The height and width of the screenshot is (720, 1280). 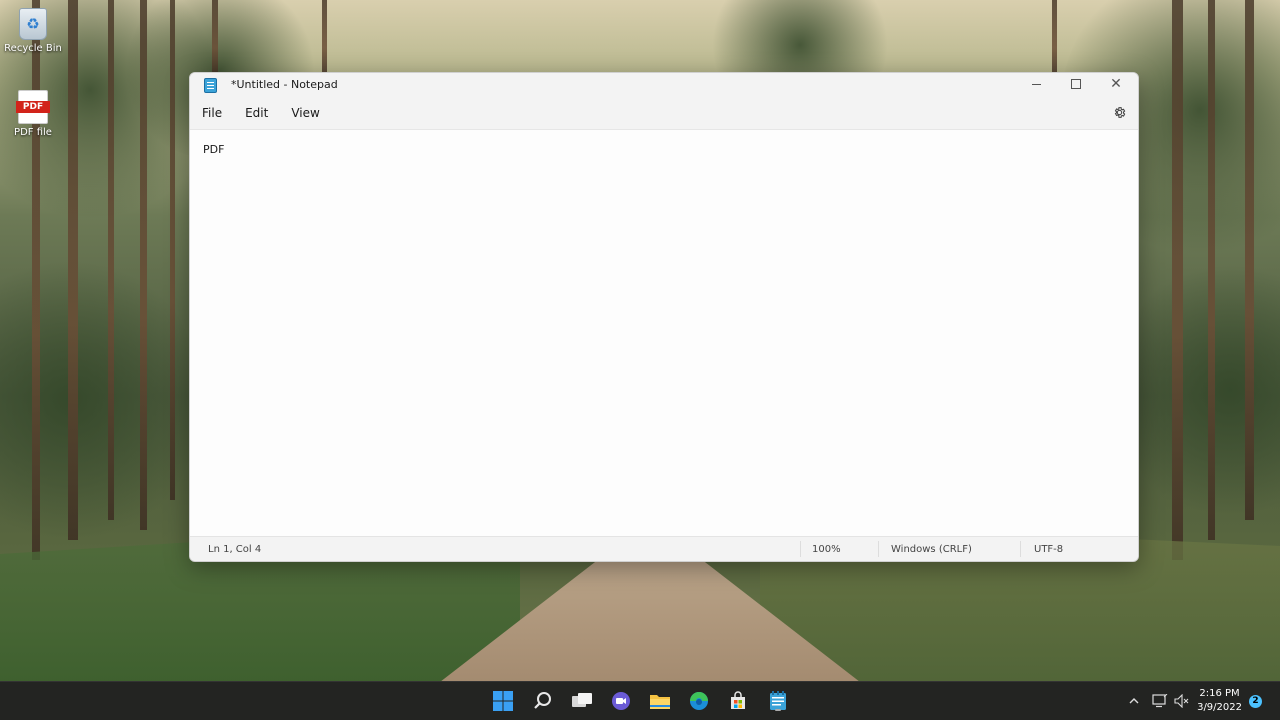 I want to click on line-ending: Windows (CRLF), so click(x=931, y=549).